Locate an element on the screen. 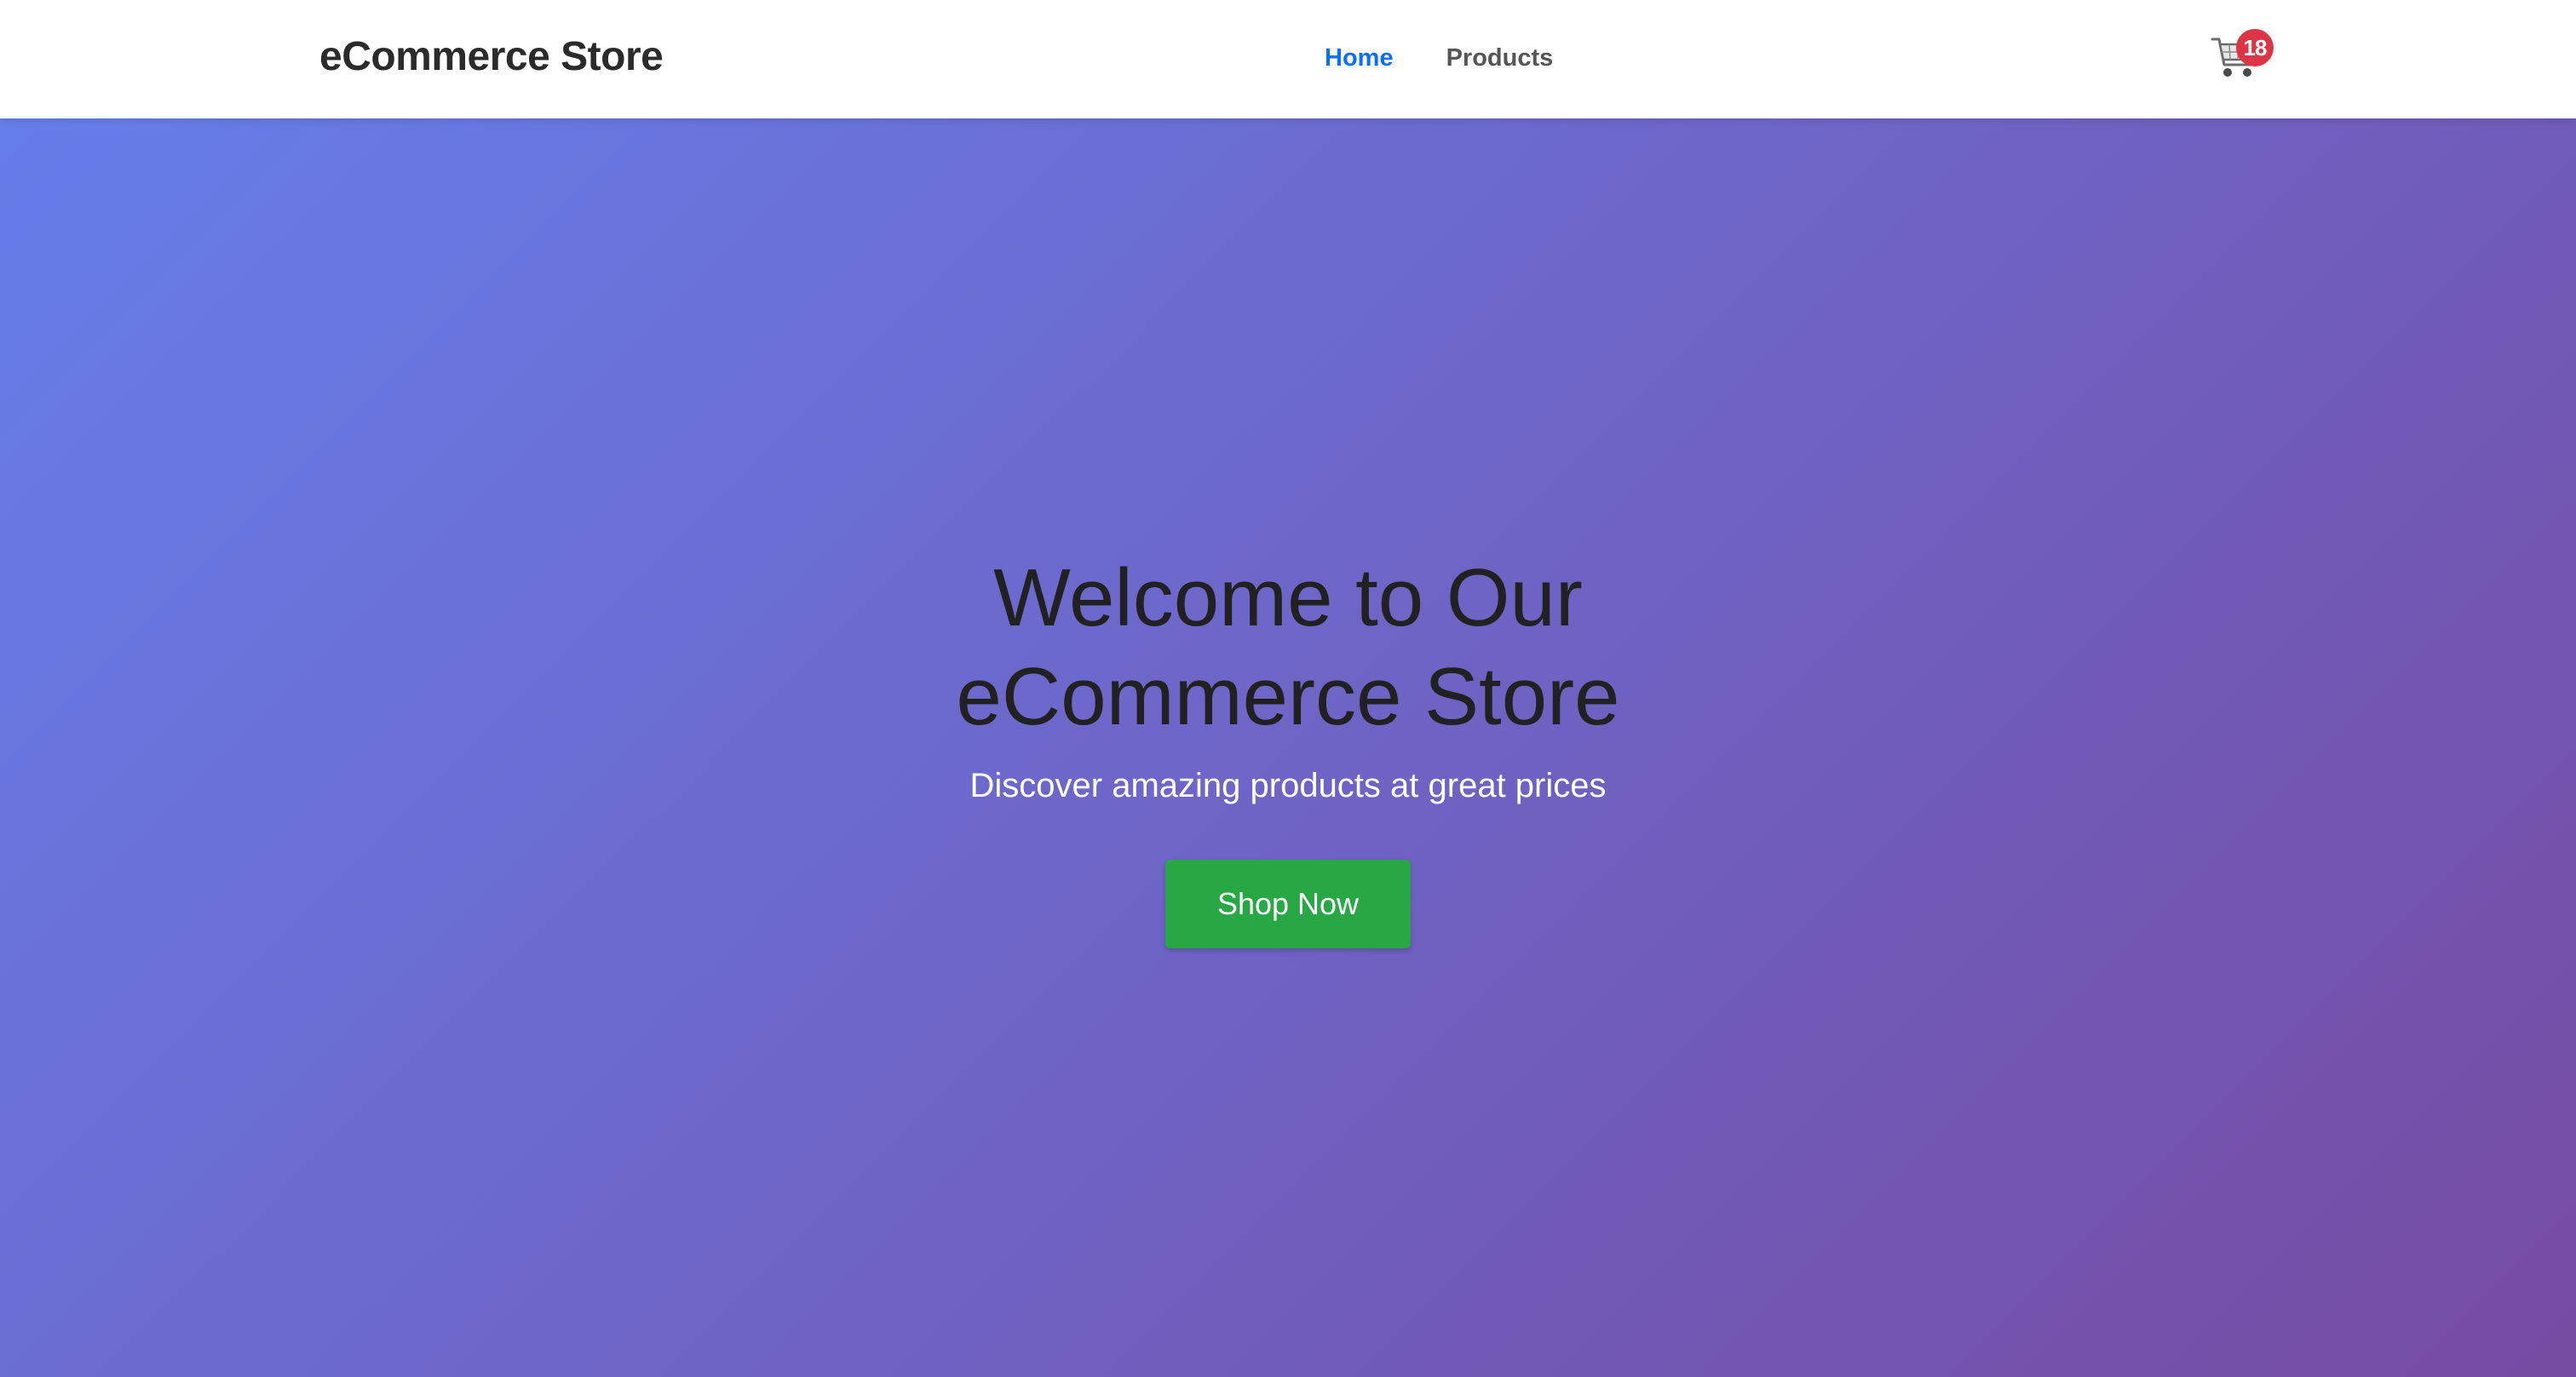 The image size is (2576, 1377). hero-title: Welcome to Our eCommerce Store is located at coordinates (1288, 647).